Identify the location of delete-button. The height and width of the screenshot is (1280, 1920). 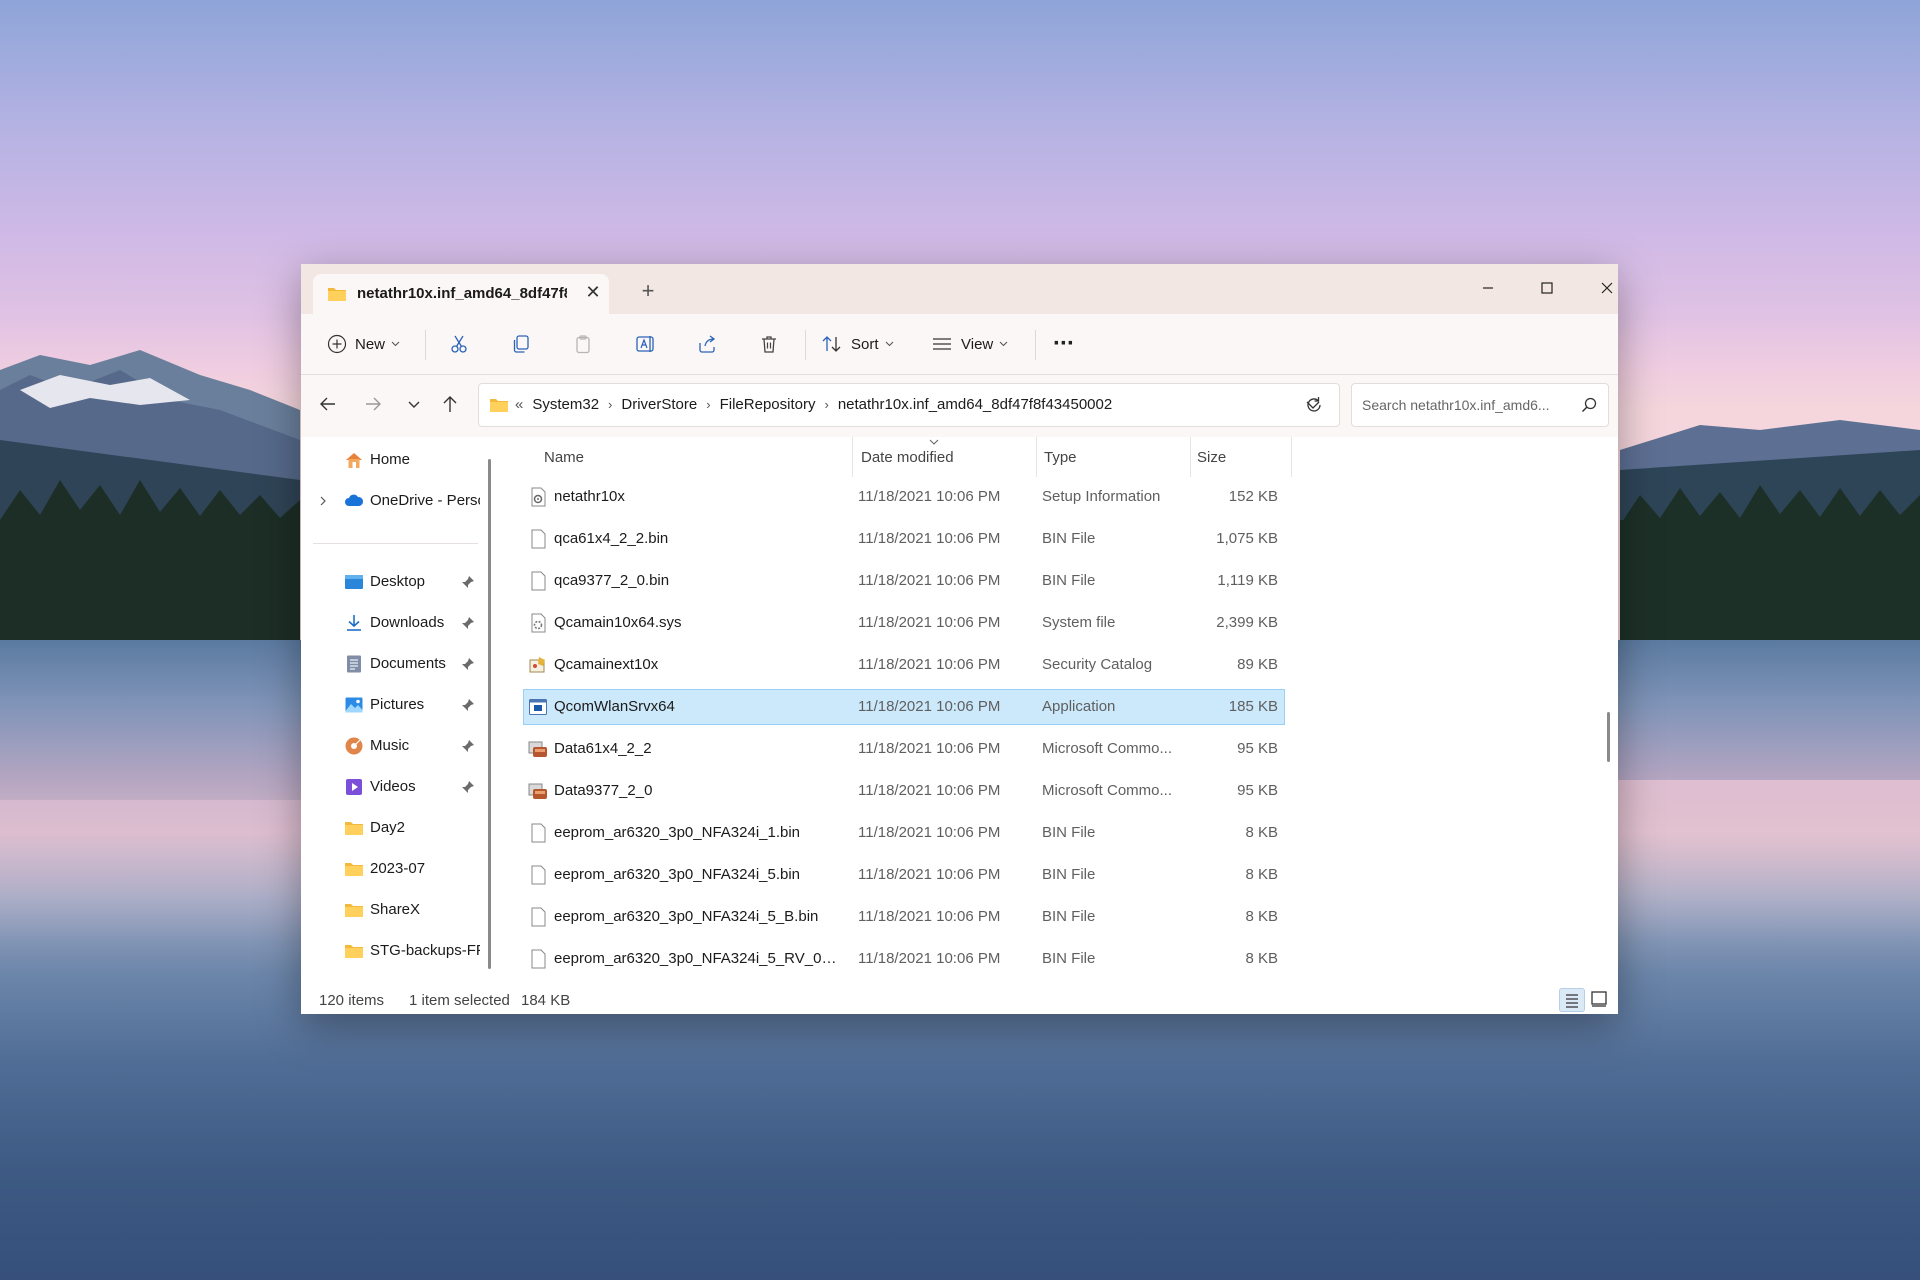
(769, 344).